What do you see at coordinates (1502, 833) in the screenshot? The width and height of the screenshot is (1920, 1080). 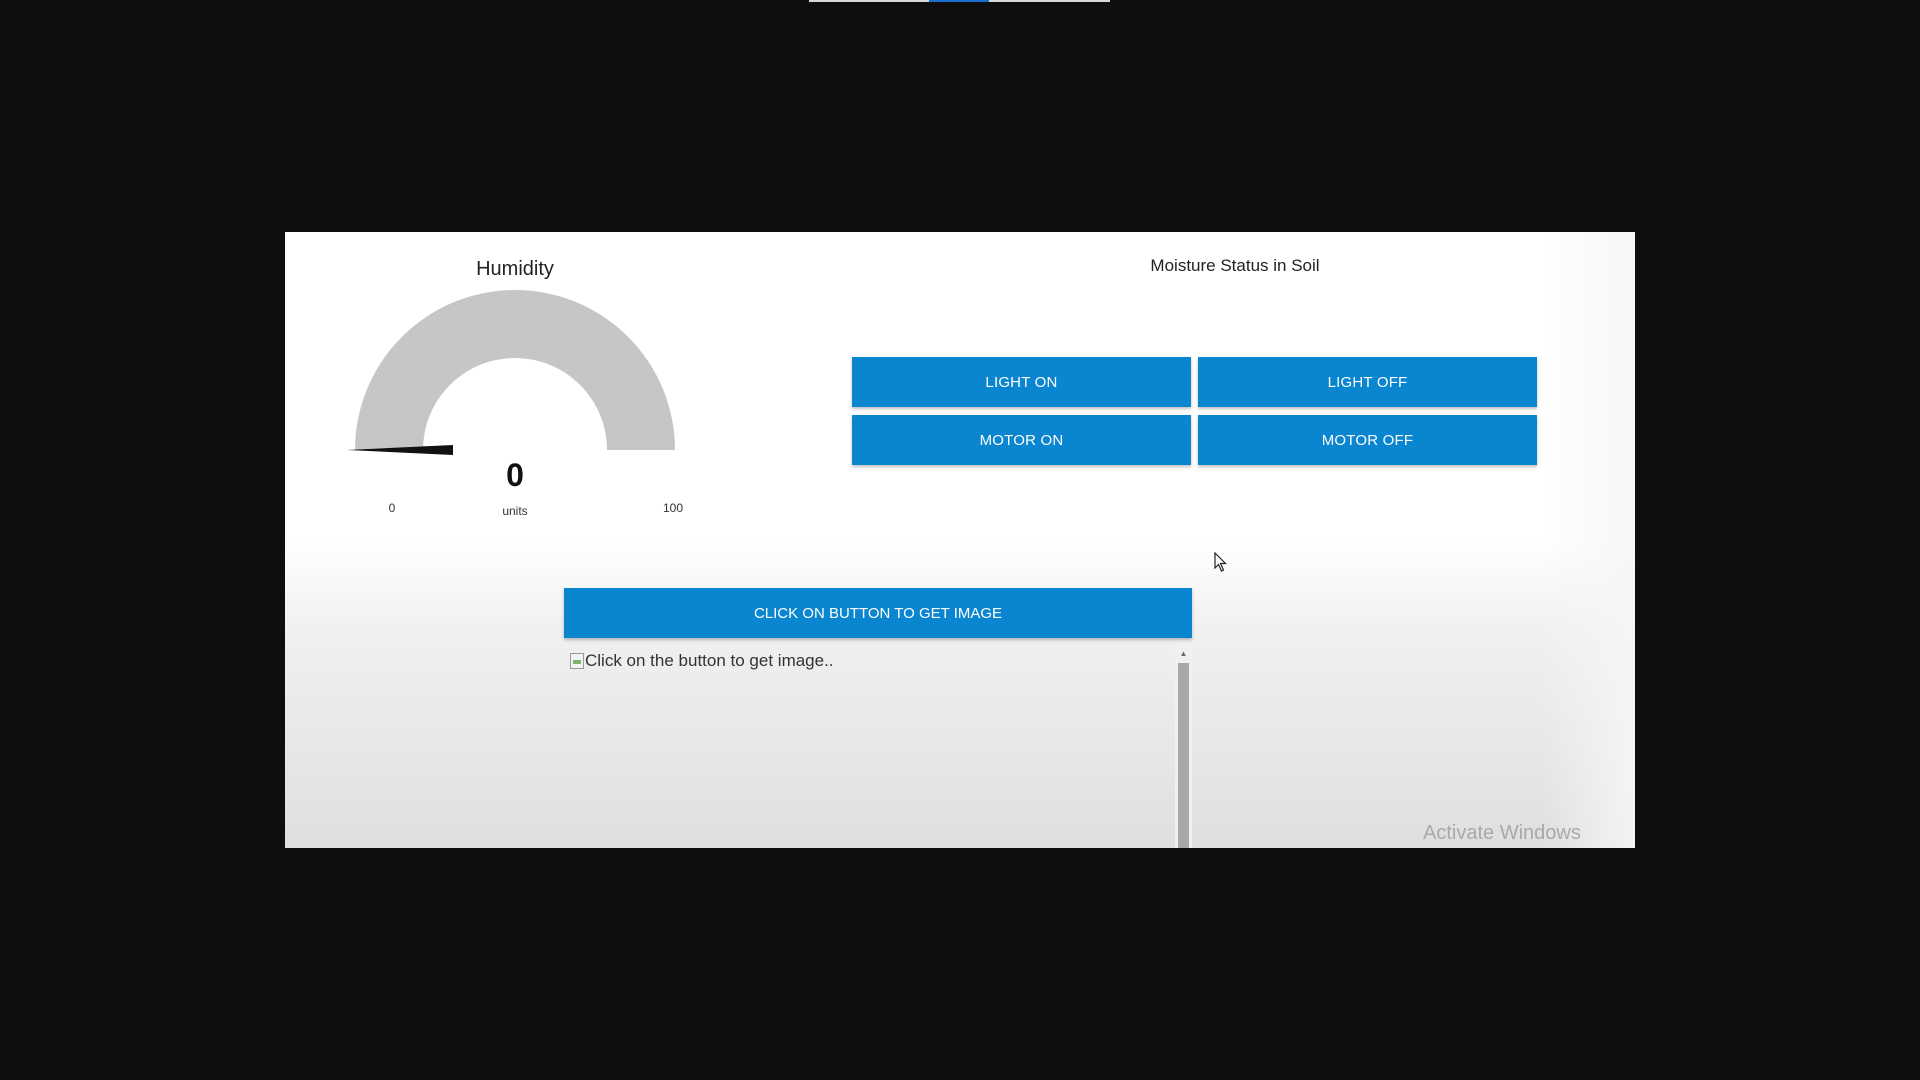 I see `activate-windows-watermark: Activate Windows` at bounding box center [1502, 833].